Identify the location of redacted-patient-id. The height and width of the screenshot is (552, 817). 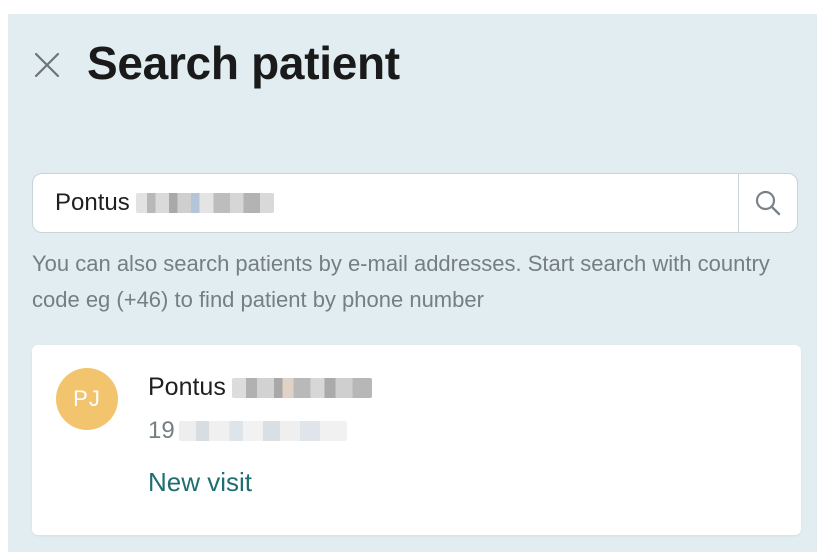
(262, 431).